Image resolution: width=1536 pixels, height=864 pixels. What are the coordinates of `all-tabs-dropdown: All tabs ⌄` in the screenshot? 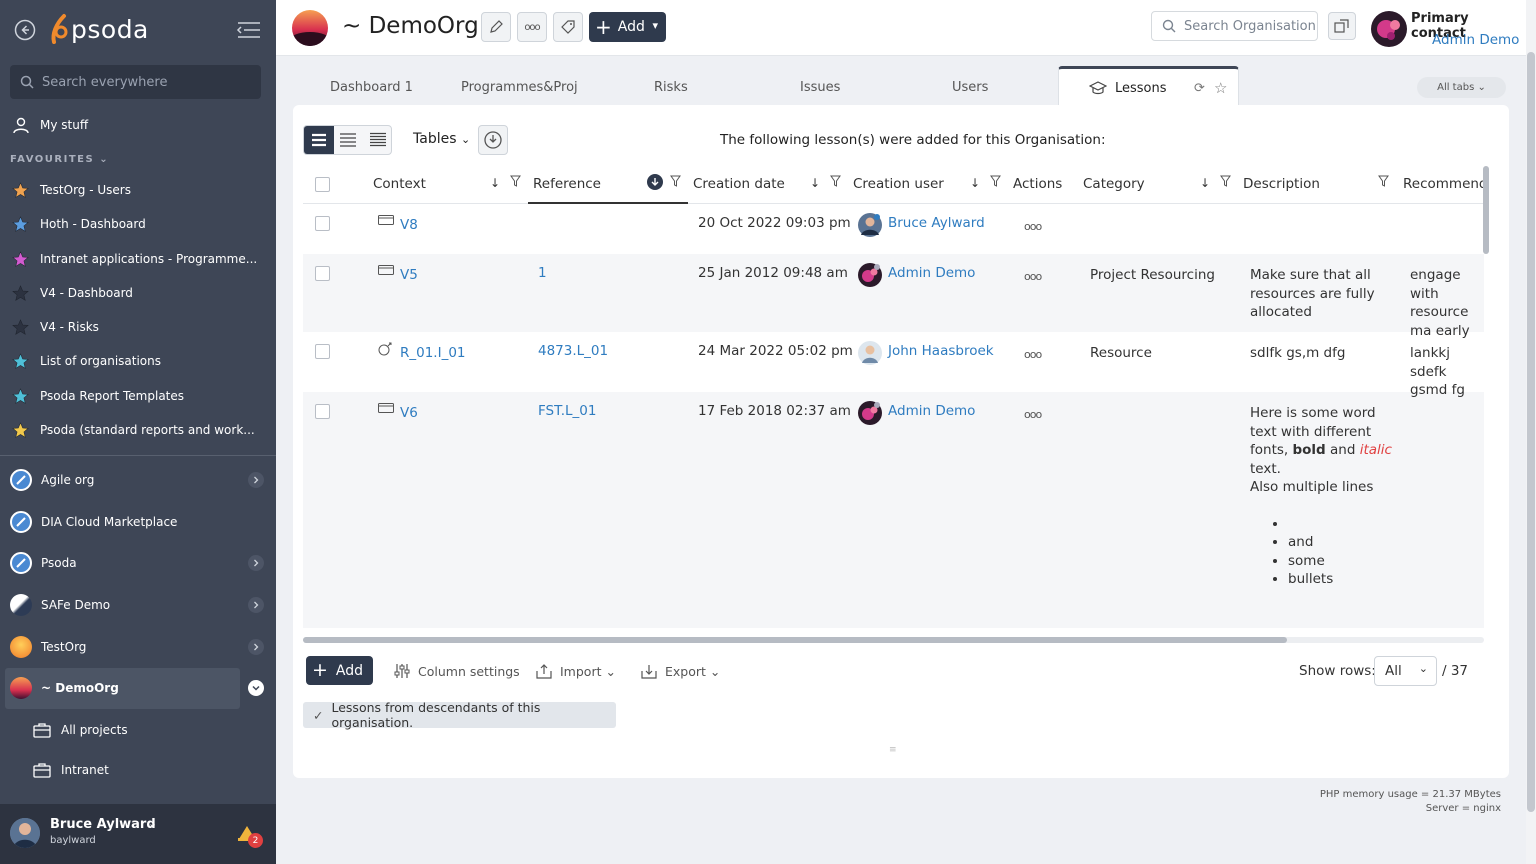 It's located at (1461, 87).